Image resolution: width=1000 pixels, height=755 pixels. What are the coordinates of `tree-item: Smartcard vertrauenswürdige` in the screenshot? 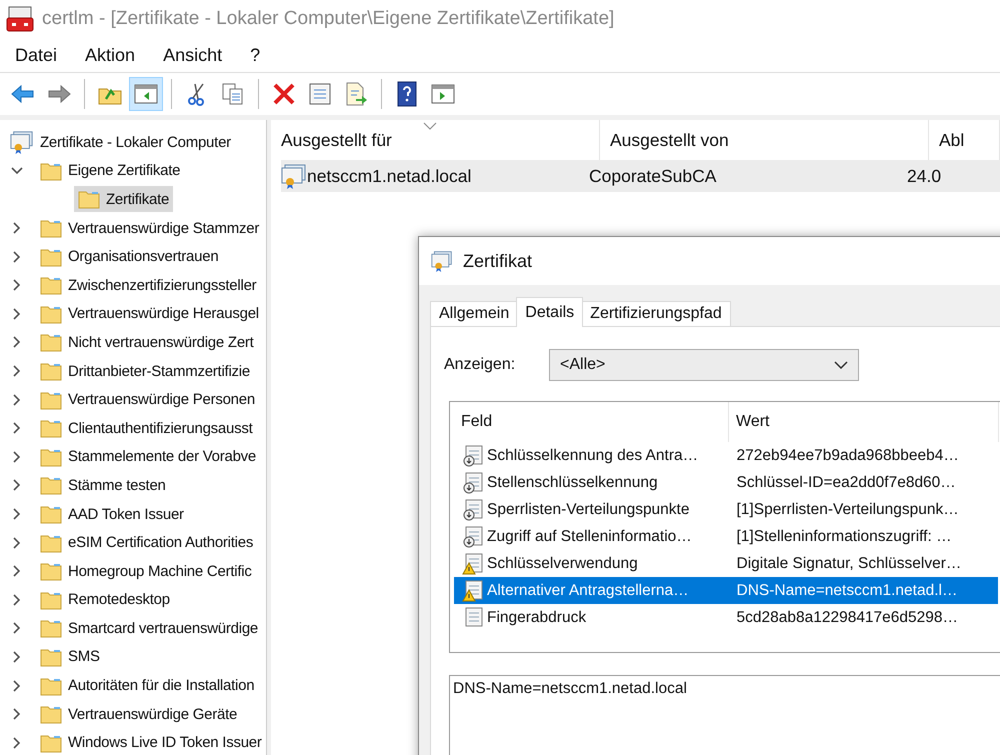 It's located at (149, 628).